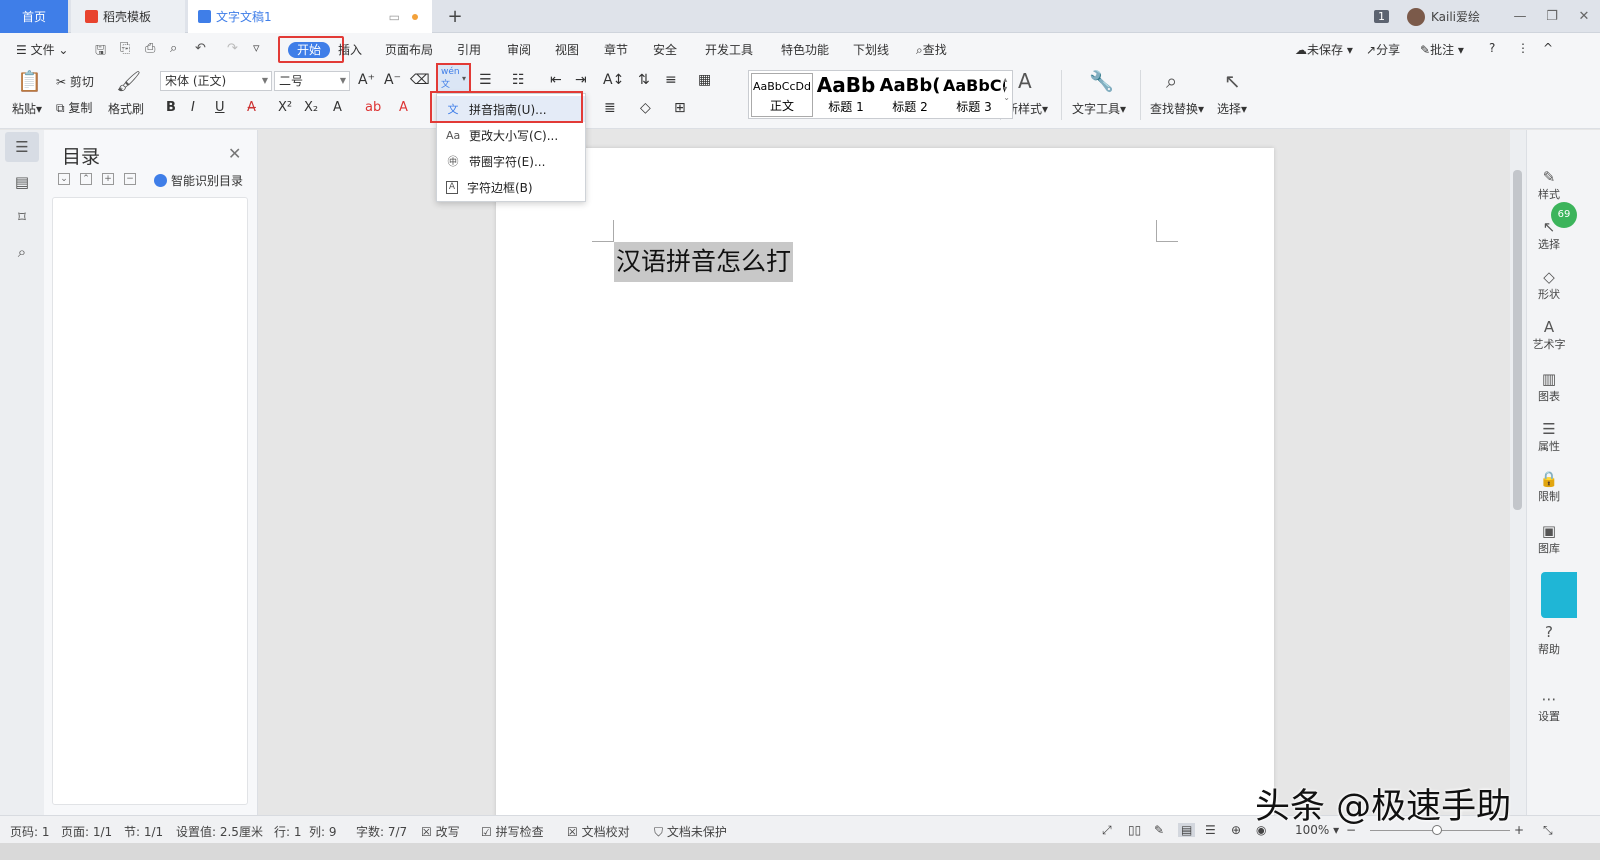 This screenshot has width=1600, height=860. I want to click on share-button: ↗分享, so click(1383, 49).